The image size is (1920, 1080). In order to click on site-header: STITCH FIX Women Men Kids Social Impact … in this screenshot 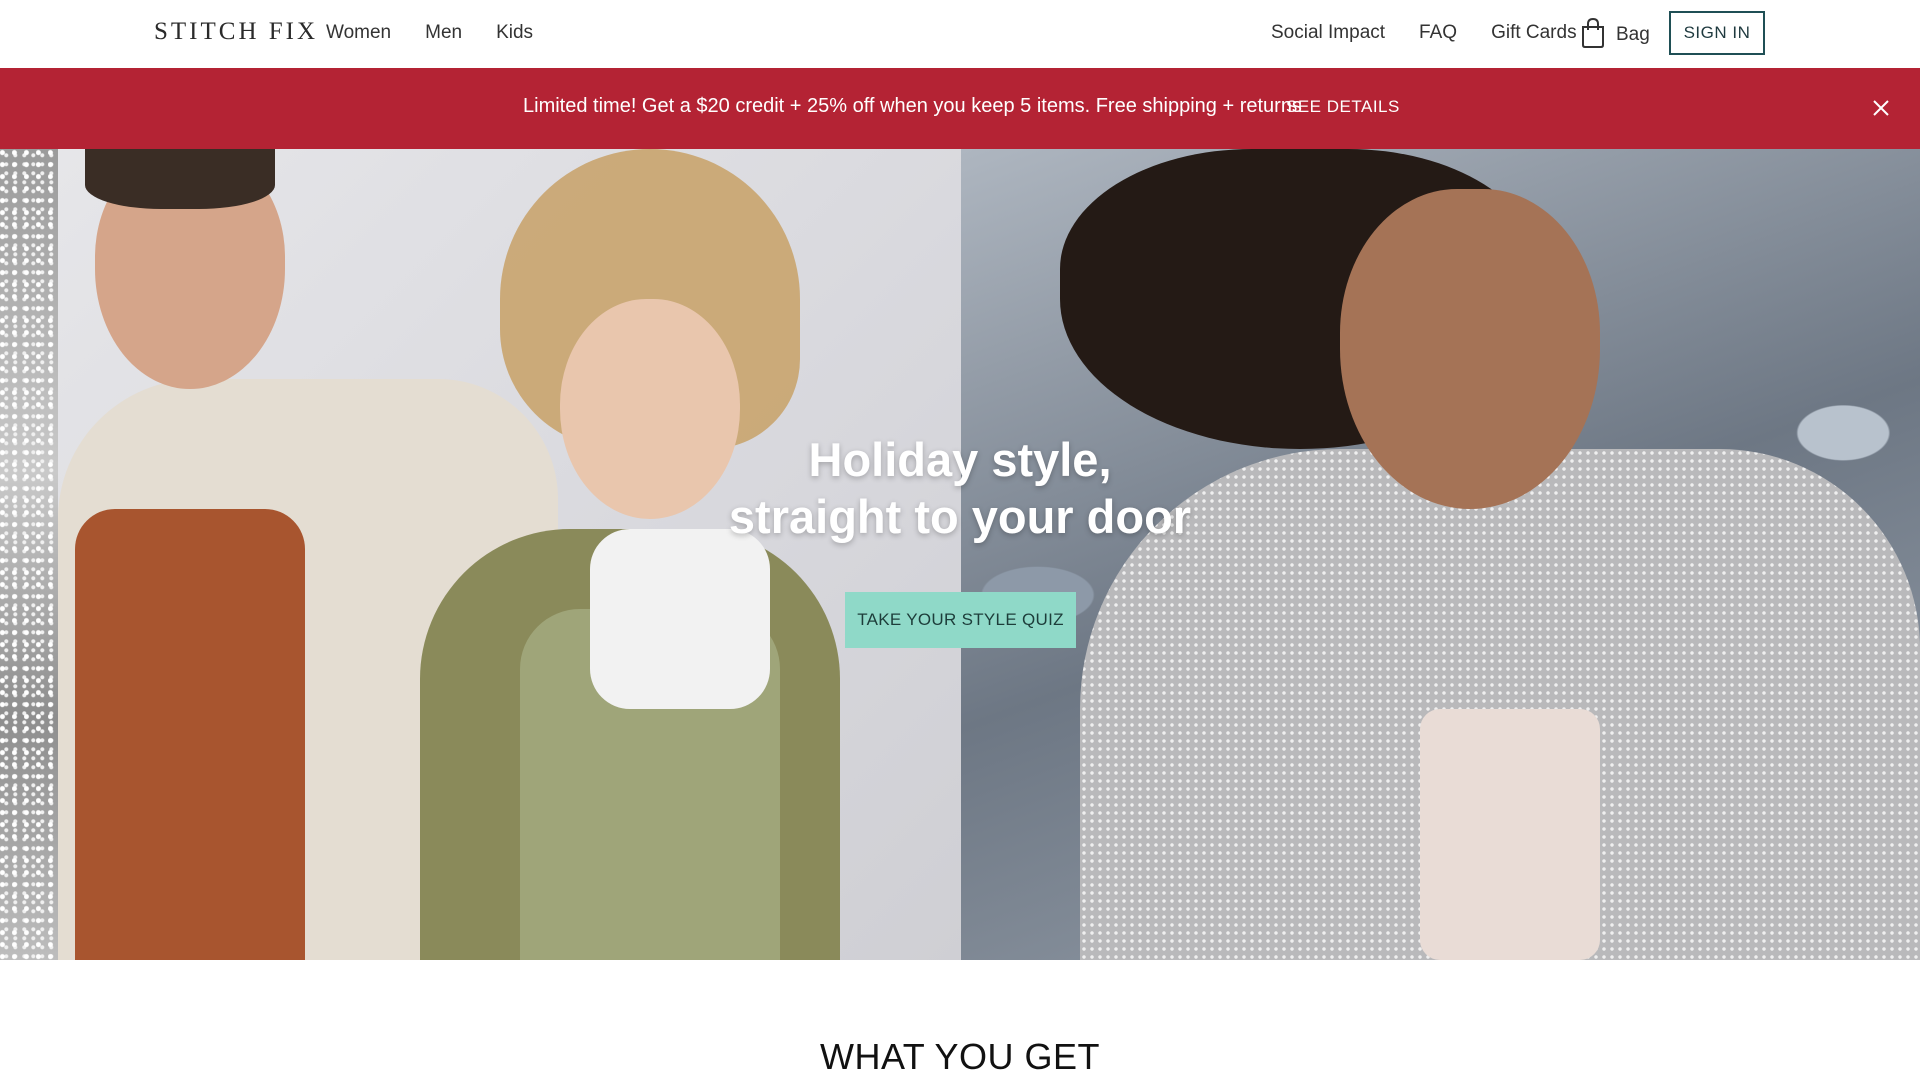, I will do `click(960, 34)`.